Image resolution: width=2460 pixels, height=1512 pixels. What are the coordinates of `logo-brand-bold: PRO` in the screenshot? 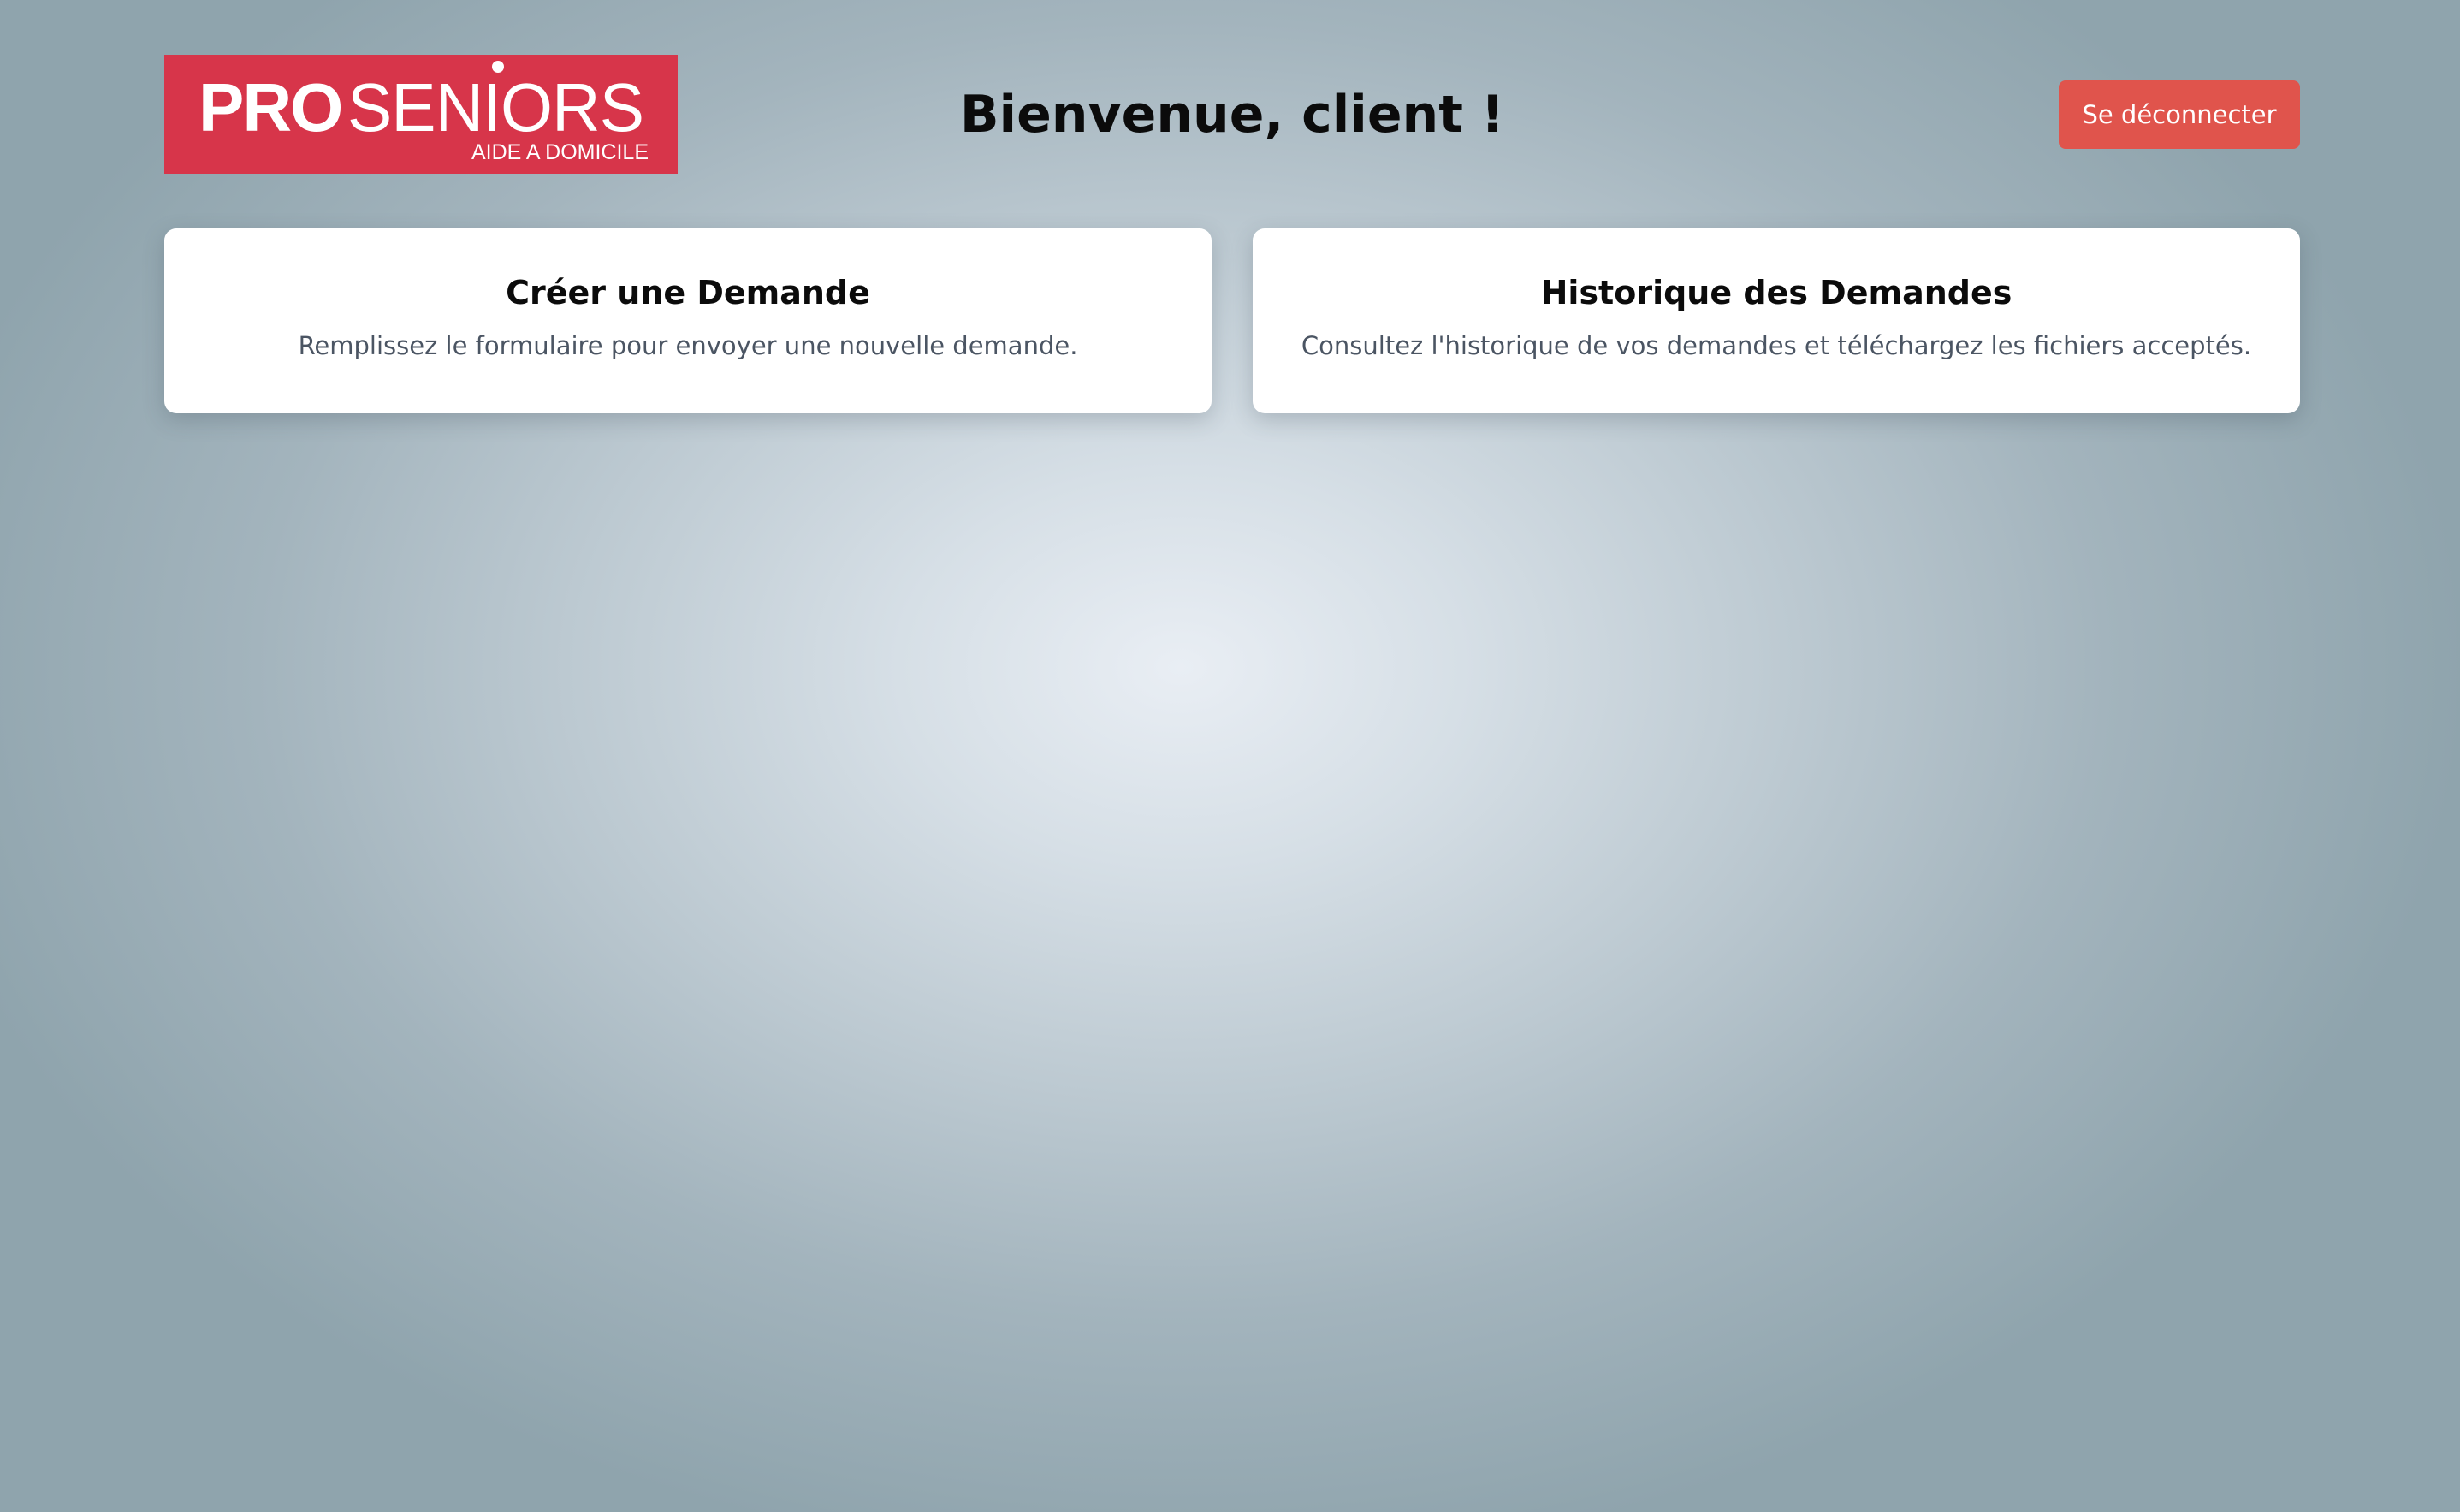 It's located at (270, 107).